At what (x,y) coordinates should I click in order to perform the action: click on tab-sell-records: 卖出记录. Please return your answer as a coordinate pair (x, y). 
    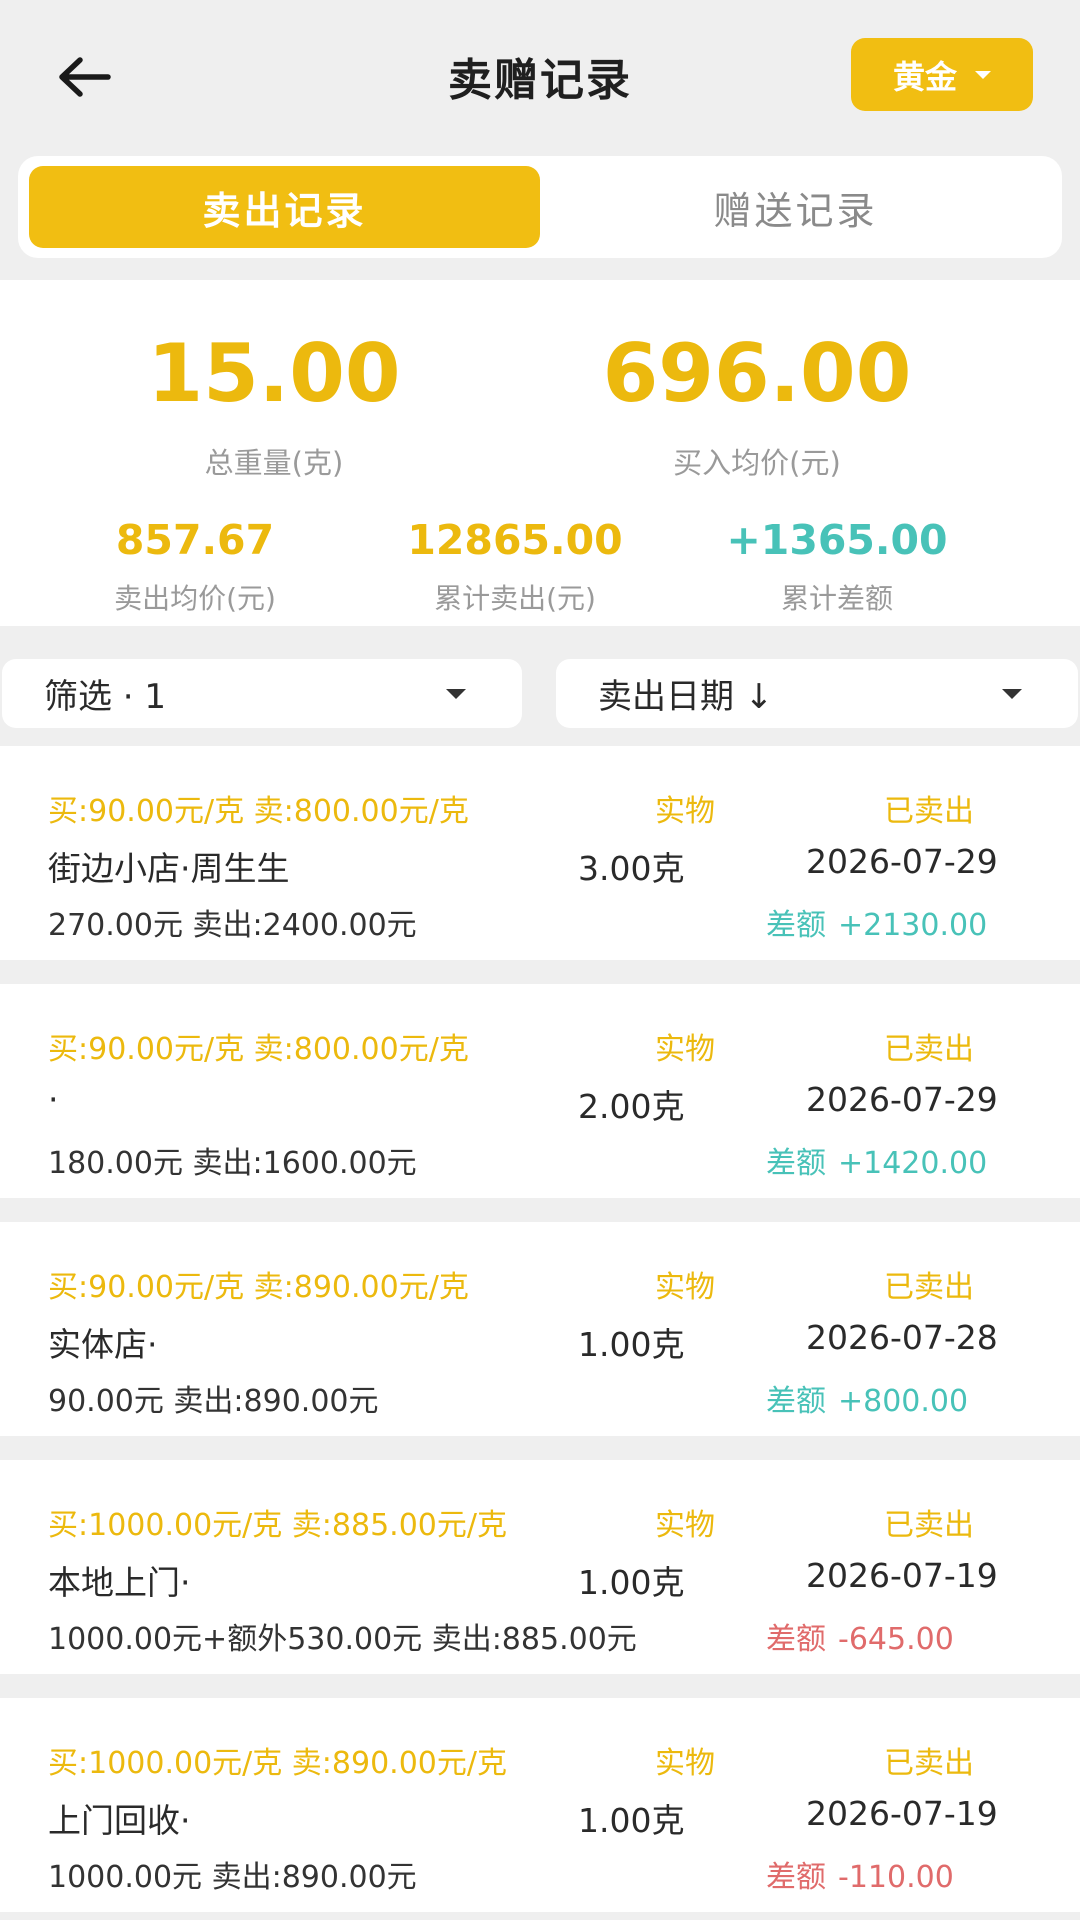
    Looking at the image, I should click on (284, 207).